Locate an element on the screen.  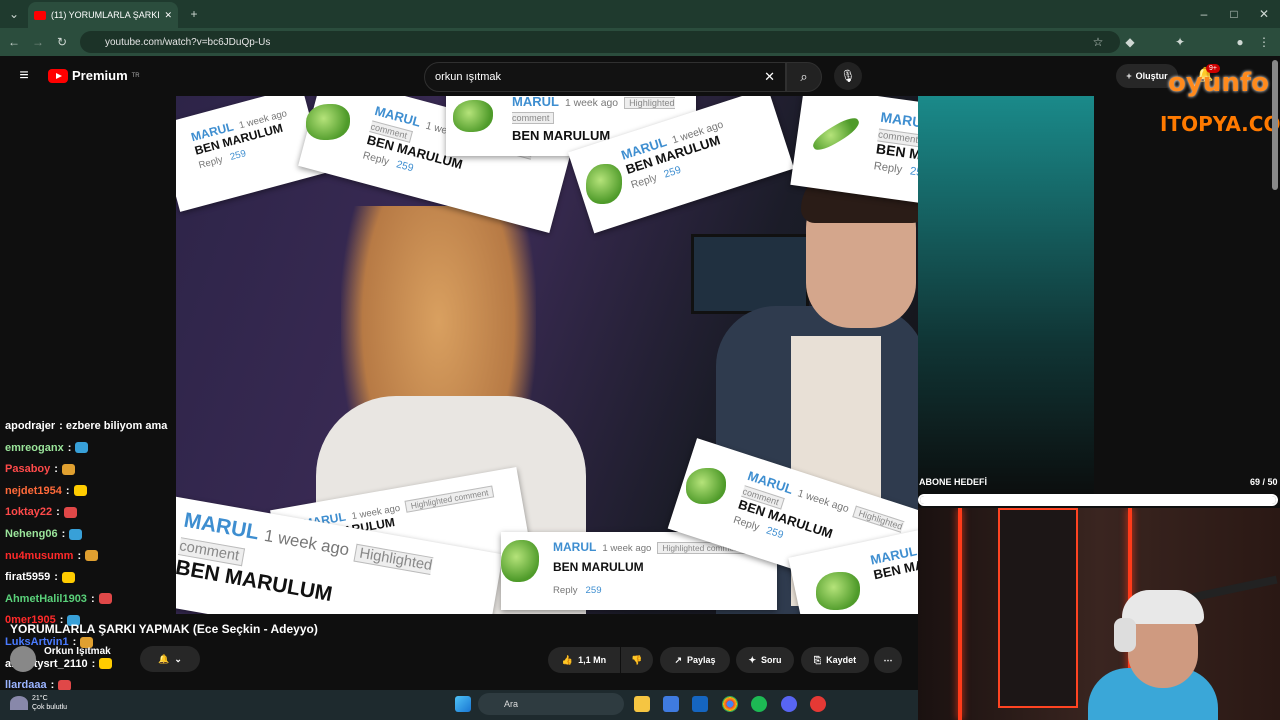
minimize-icon: – is located at coordinates (1204, 14).